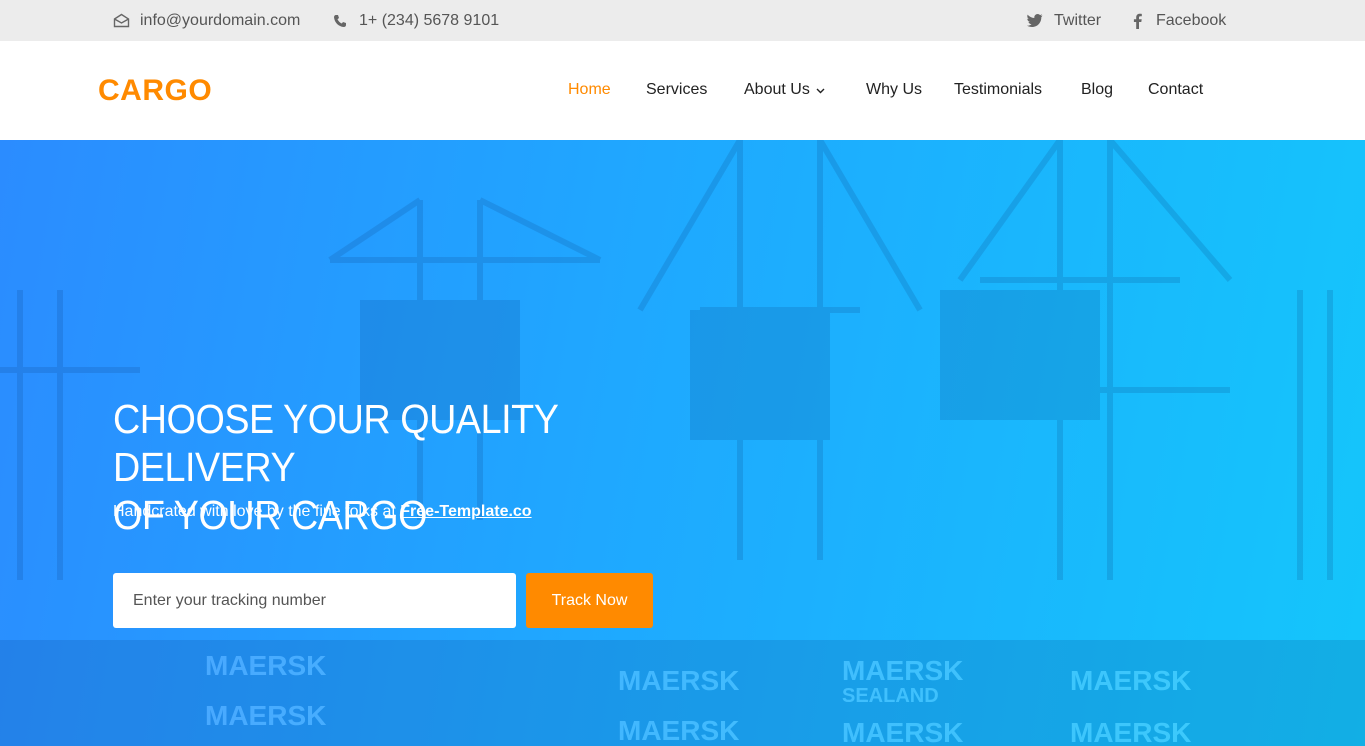 The height and width of the screenshot is (746, 1365). What do you see at coordinates (220, 20) in the screenshot?
I see `email-text: info@yourdomain.com` at bounding box center [220, 20].